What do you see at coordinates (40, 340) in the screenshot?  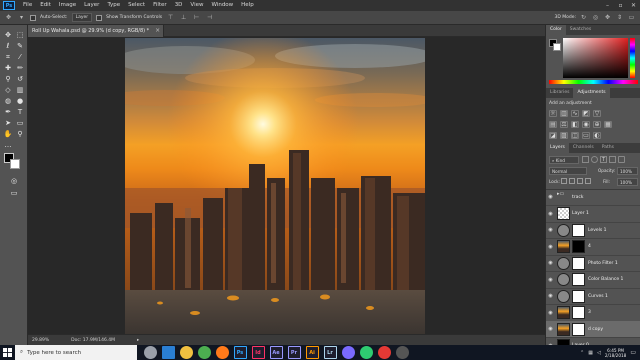 I see `zoom-level: 29.89%` at bounding box center [40, 340].